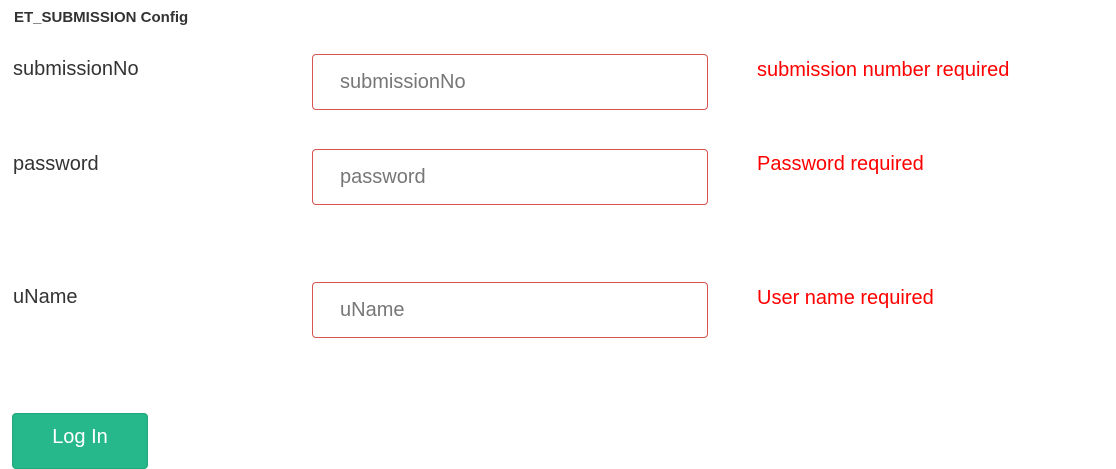  Describe the element at coordinates (510, 177) in the screenshot. I see `password-input` at that location.